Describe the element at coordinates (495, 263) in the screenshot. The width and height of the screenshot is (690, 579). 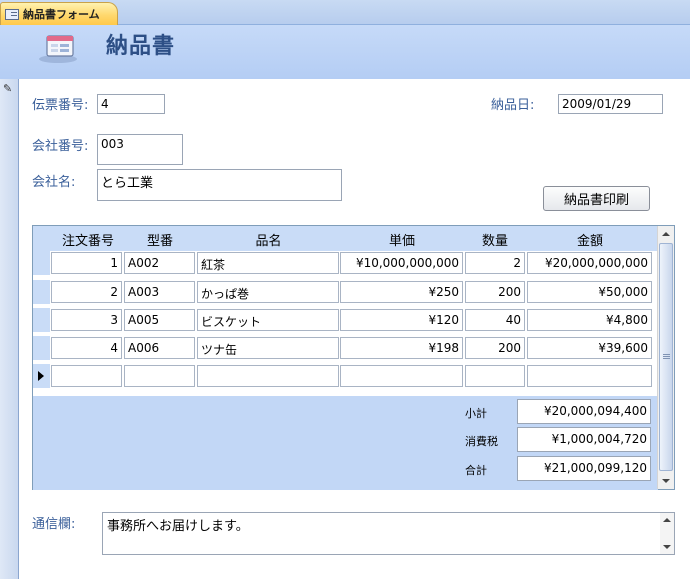
I see `cell-quantity: 2` at that location.